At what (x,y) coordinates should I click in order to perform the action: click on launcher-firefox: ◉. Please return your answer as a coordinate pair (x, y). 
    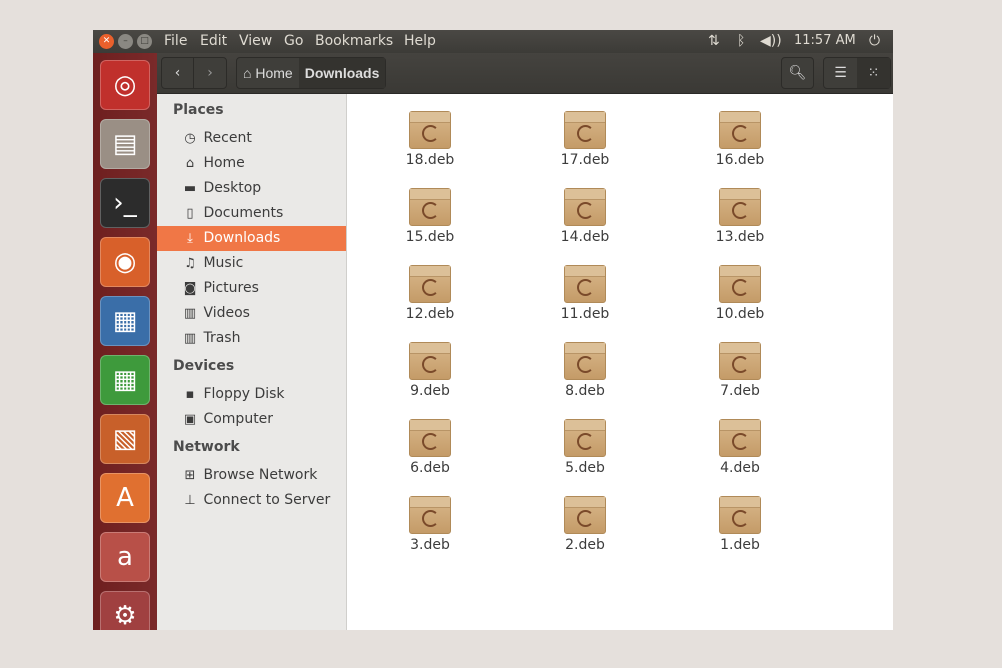
    Looking at the image, I should click on (125, 262).